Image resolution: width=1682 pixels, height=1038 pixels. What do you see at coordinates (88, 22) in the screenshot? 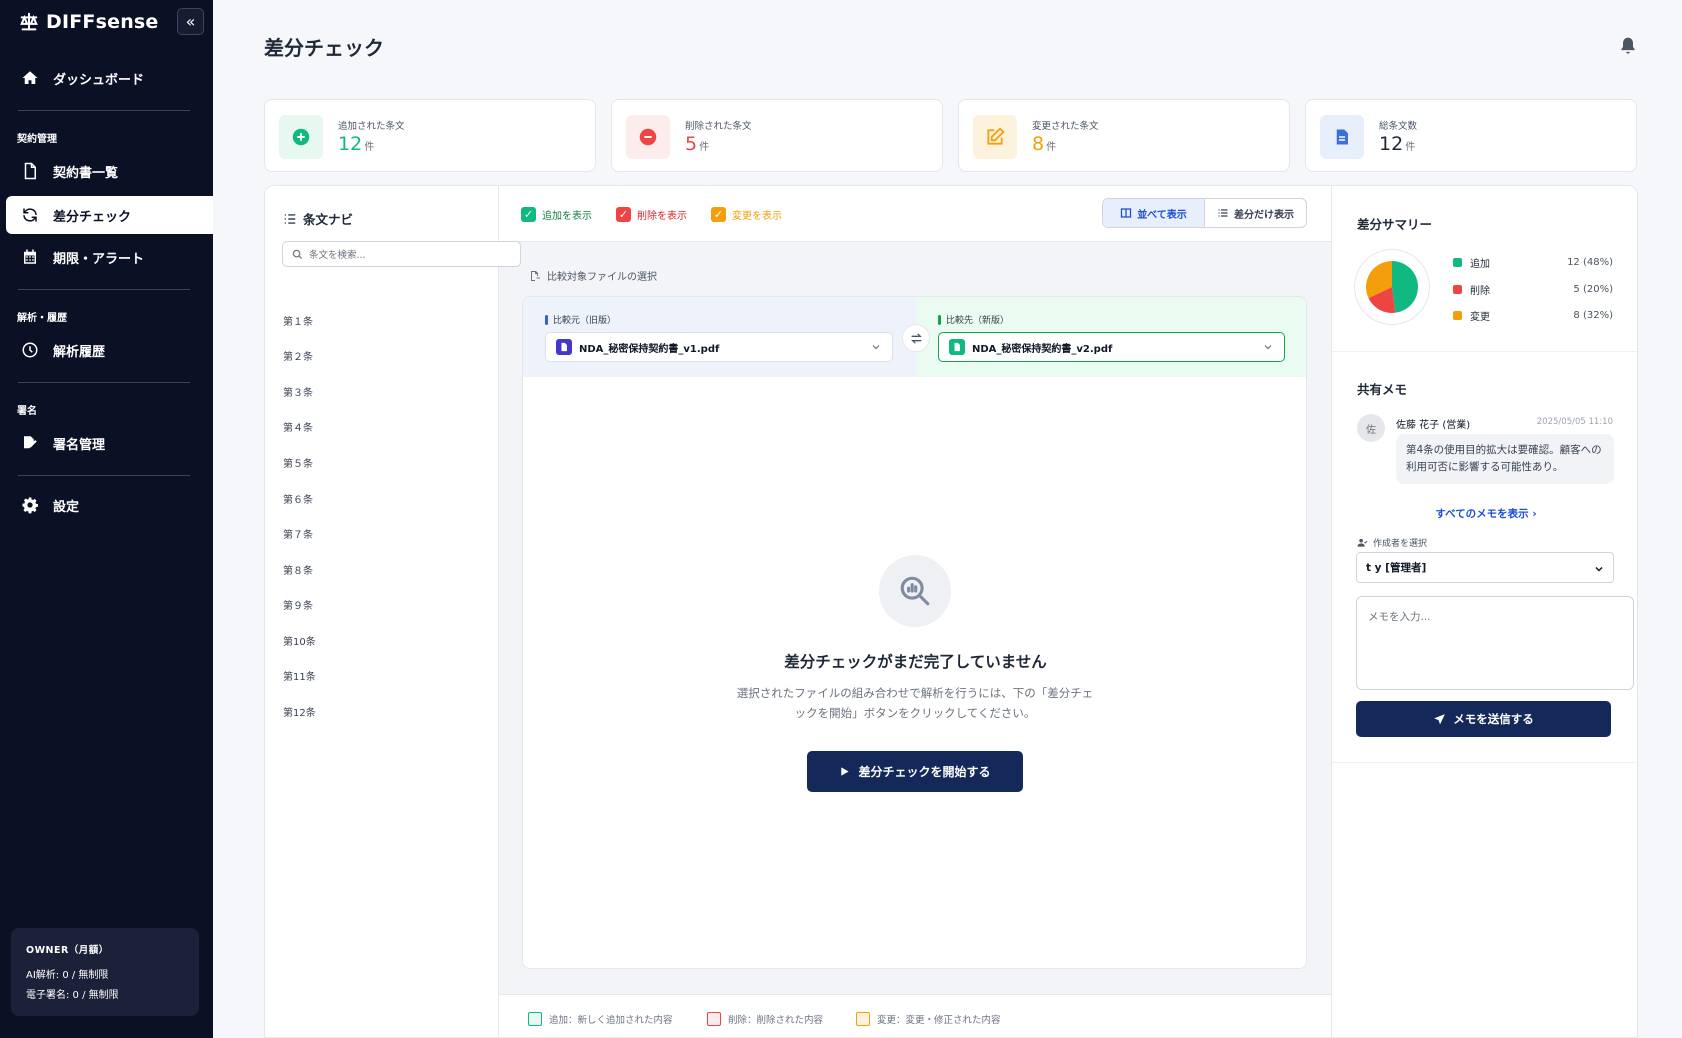
I see `brand-logo: DIFFsense` at bounding box center [88, 22].